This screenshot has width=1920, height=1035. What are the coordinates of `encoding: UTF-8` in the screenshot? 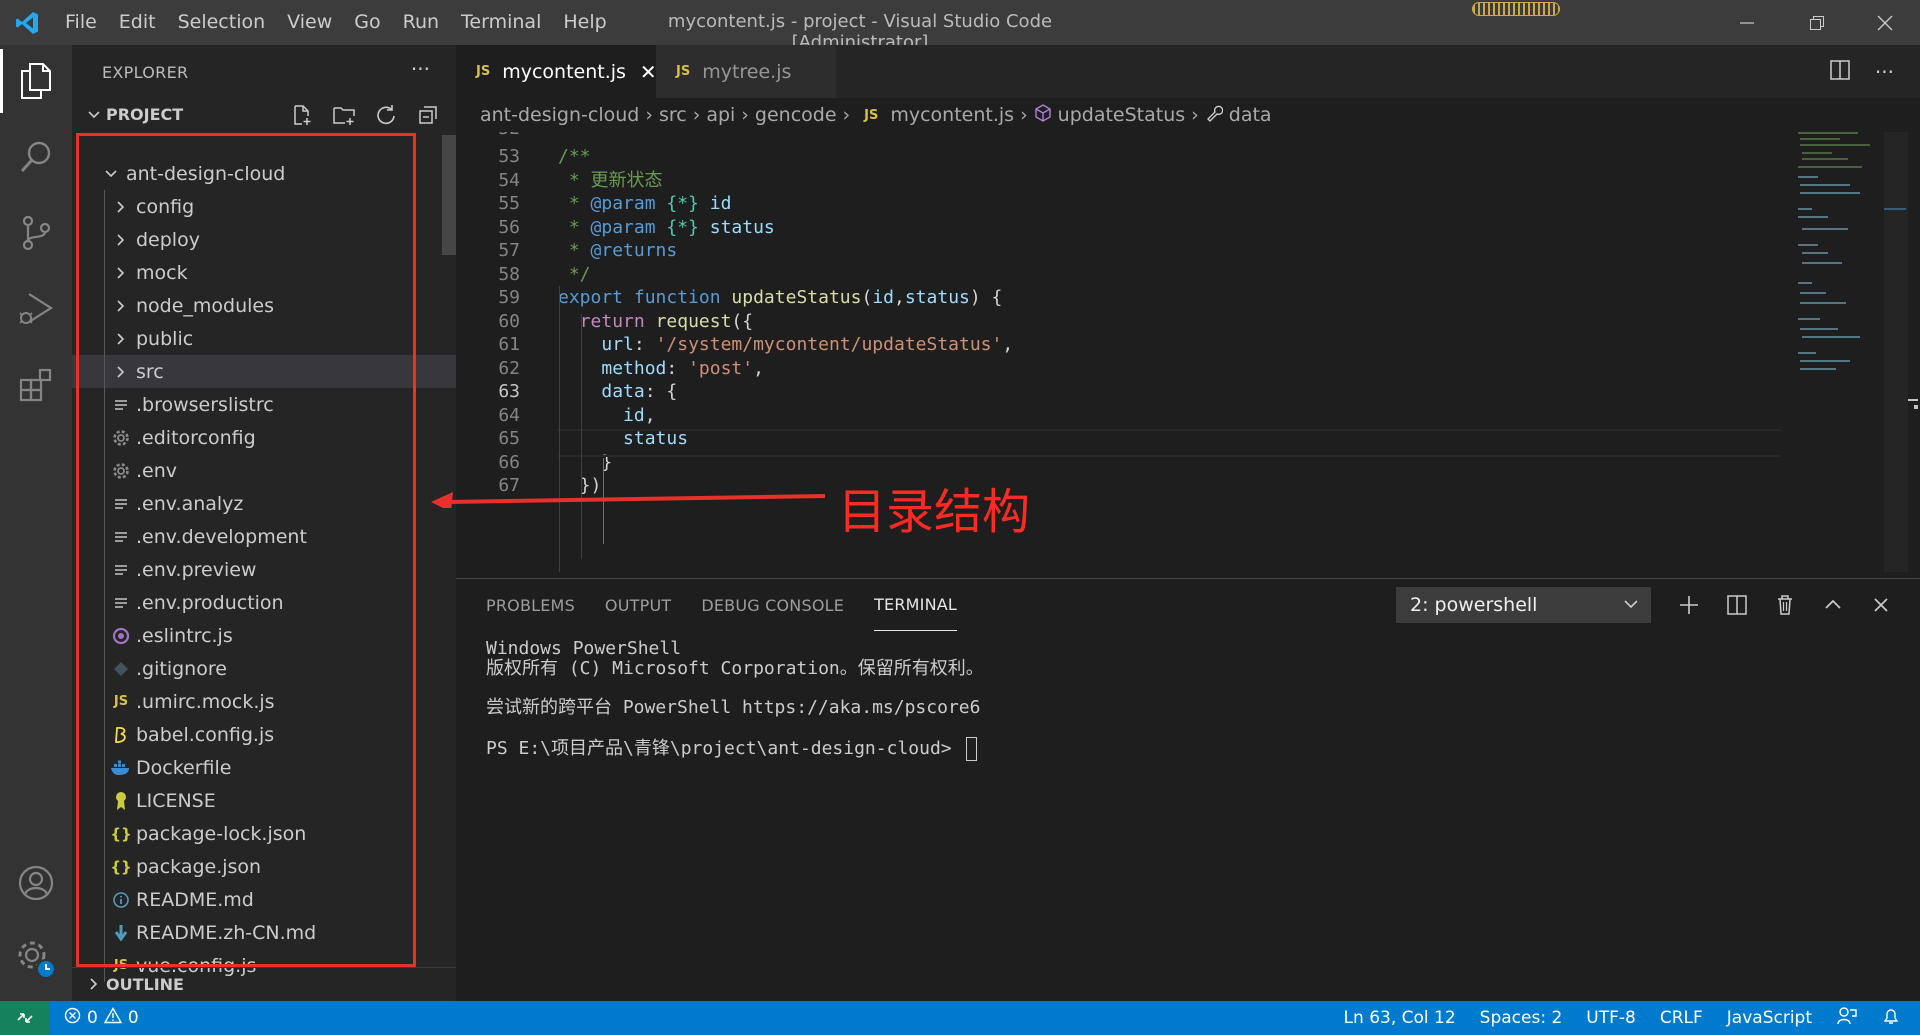 It's located at (1611, 1018).